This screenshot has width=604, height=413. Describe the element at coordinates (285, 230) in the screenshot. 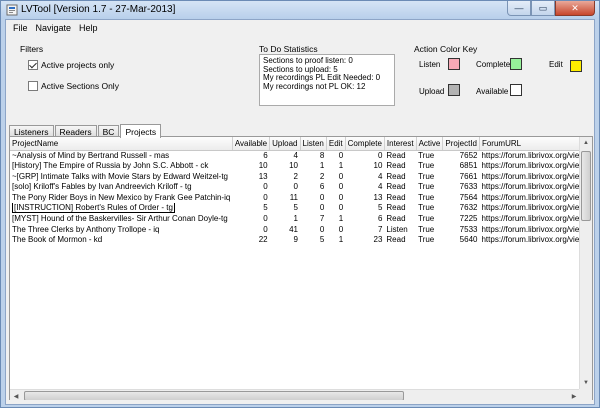

I see `cell-upload: 41` at that location.